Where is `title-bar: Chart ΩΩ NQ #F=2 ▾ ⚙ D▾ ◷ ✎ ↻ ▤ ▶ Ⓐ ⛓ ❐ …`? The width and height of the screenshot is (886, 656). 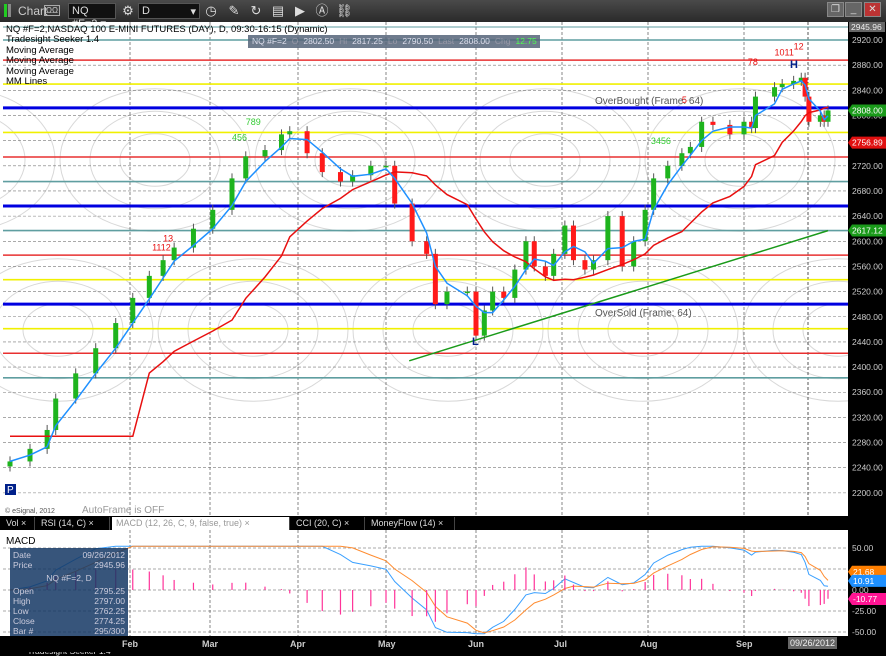 title-bar: Chart ΩΩ NQ #F=2 ▾ ⚙ D▾ ◷ ✎ ↻ ▤ ▶ Ⓐ ⛓ ❐ … is located at coordinates (443, 15).